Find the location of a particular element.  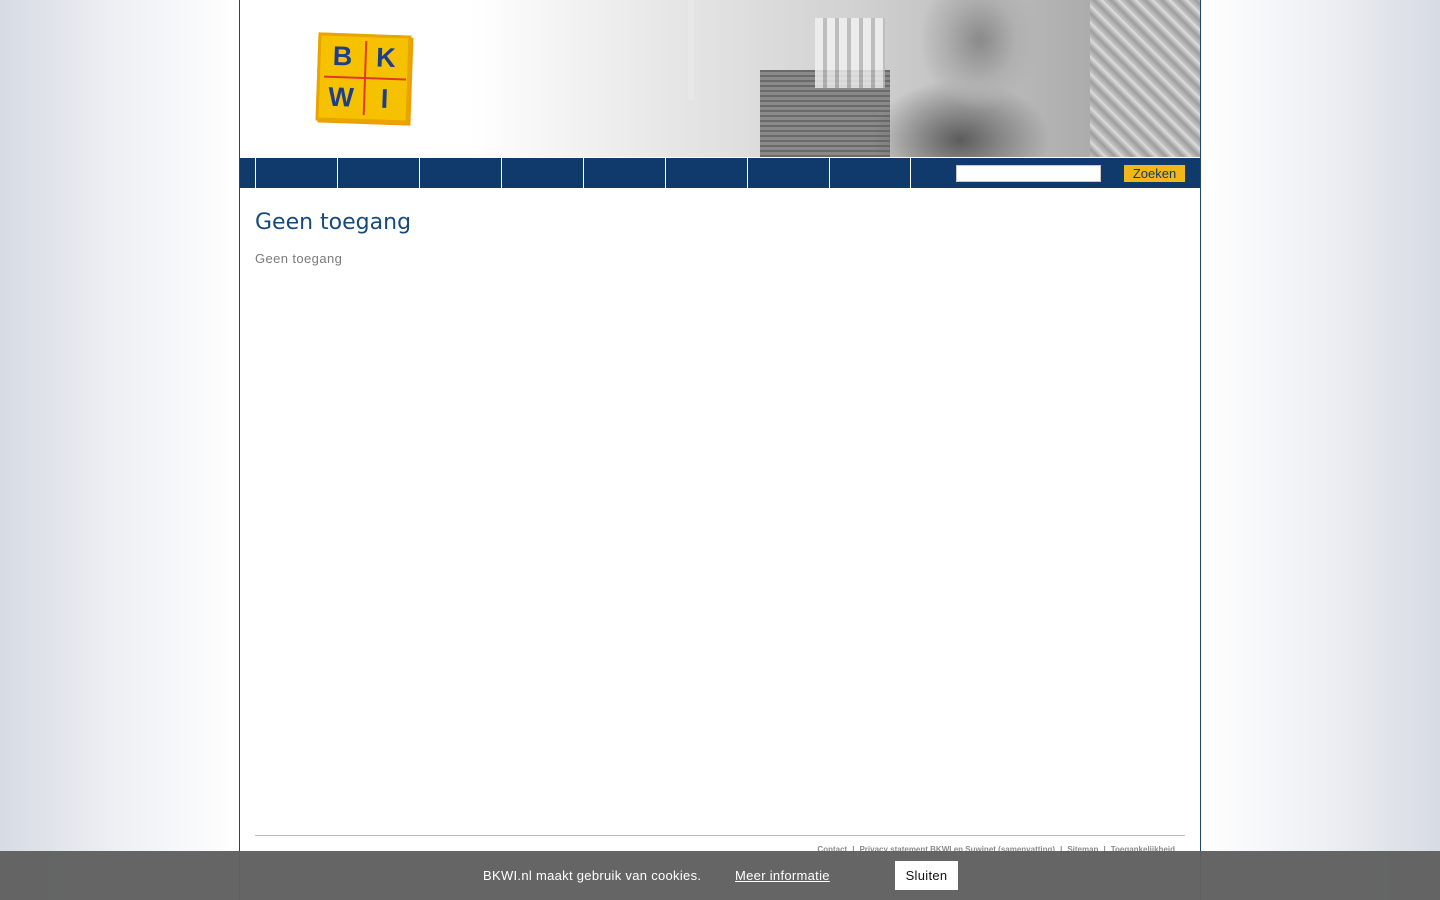

cookie-close-button: Sluiten is located at coordinates (926, 875).